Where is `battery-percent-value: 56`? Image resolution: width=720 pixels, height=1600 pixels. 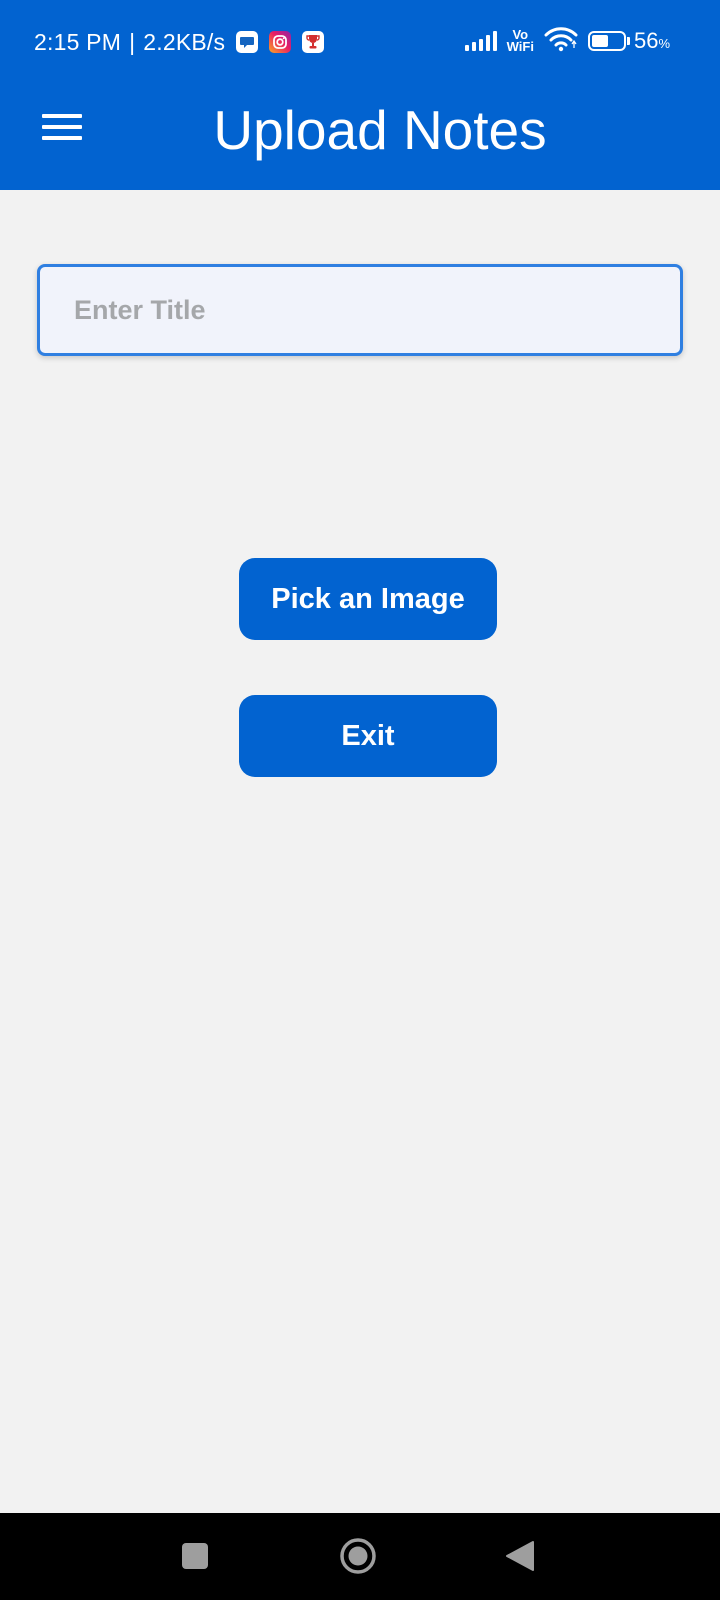 battery-percent-value: 56 is located at coordinates (646, 40).